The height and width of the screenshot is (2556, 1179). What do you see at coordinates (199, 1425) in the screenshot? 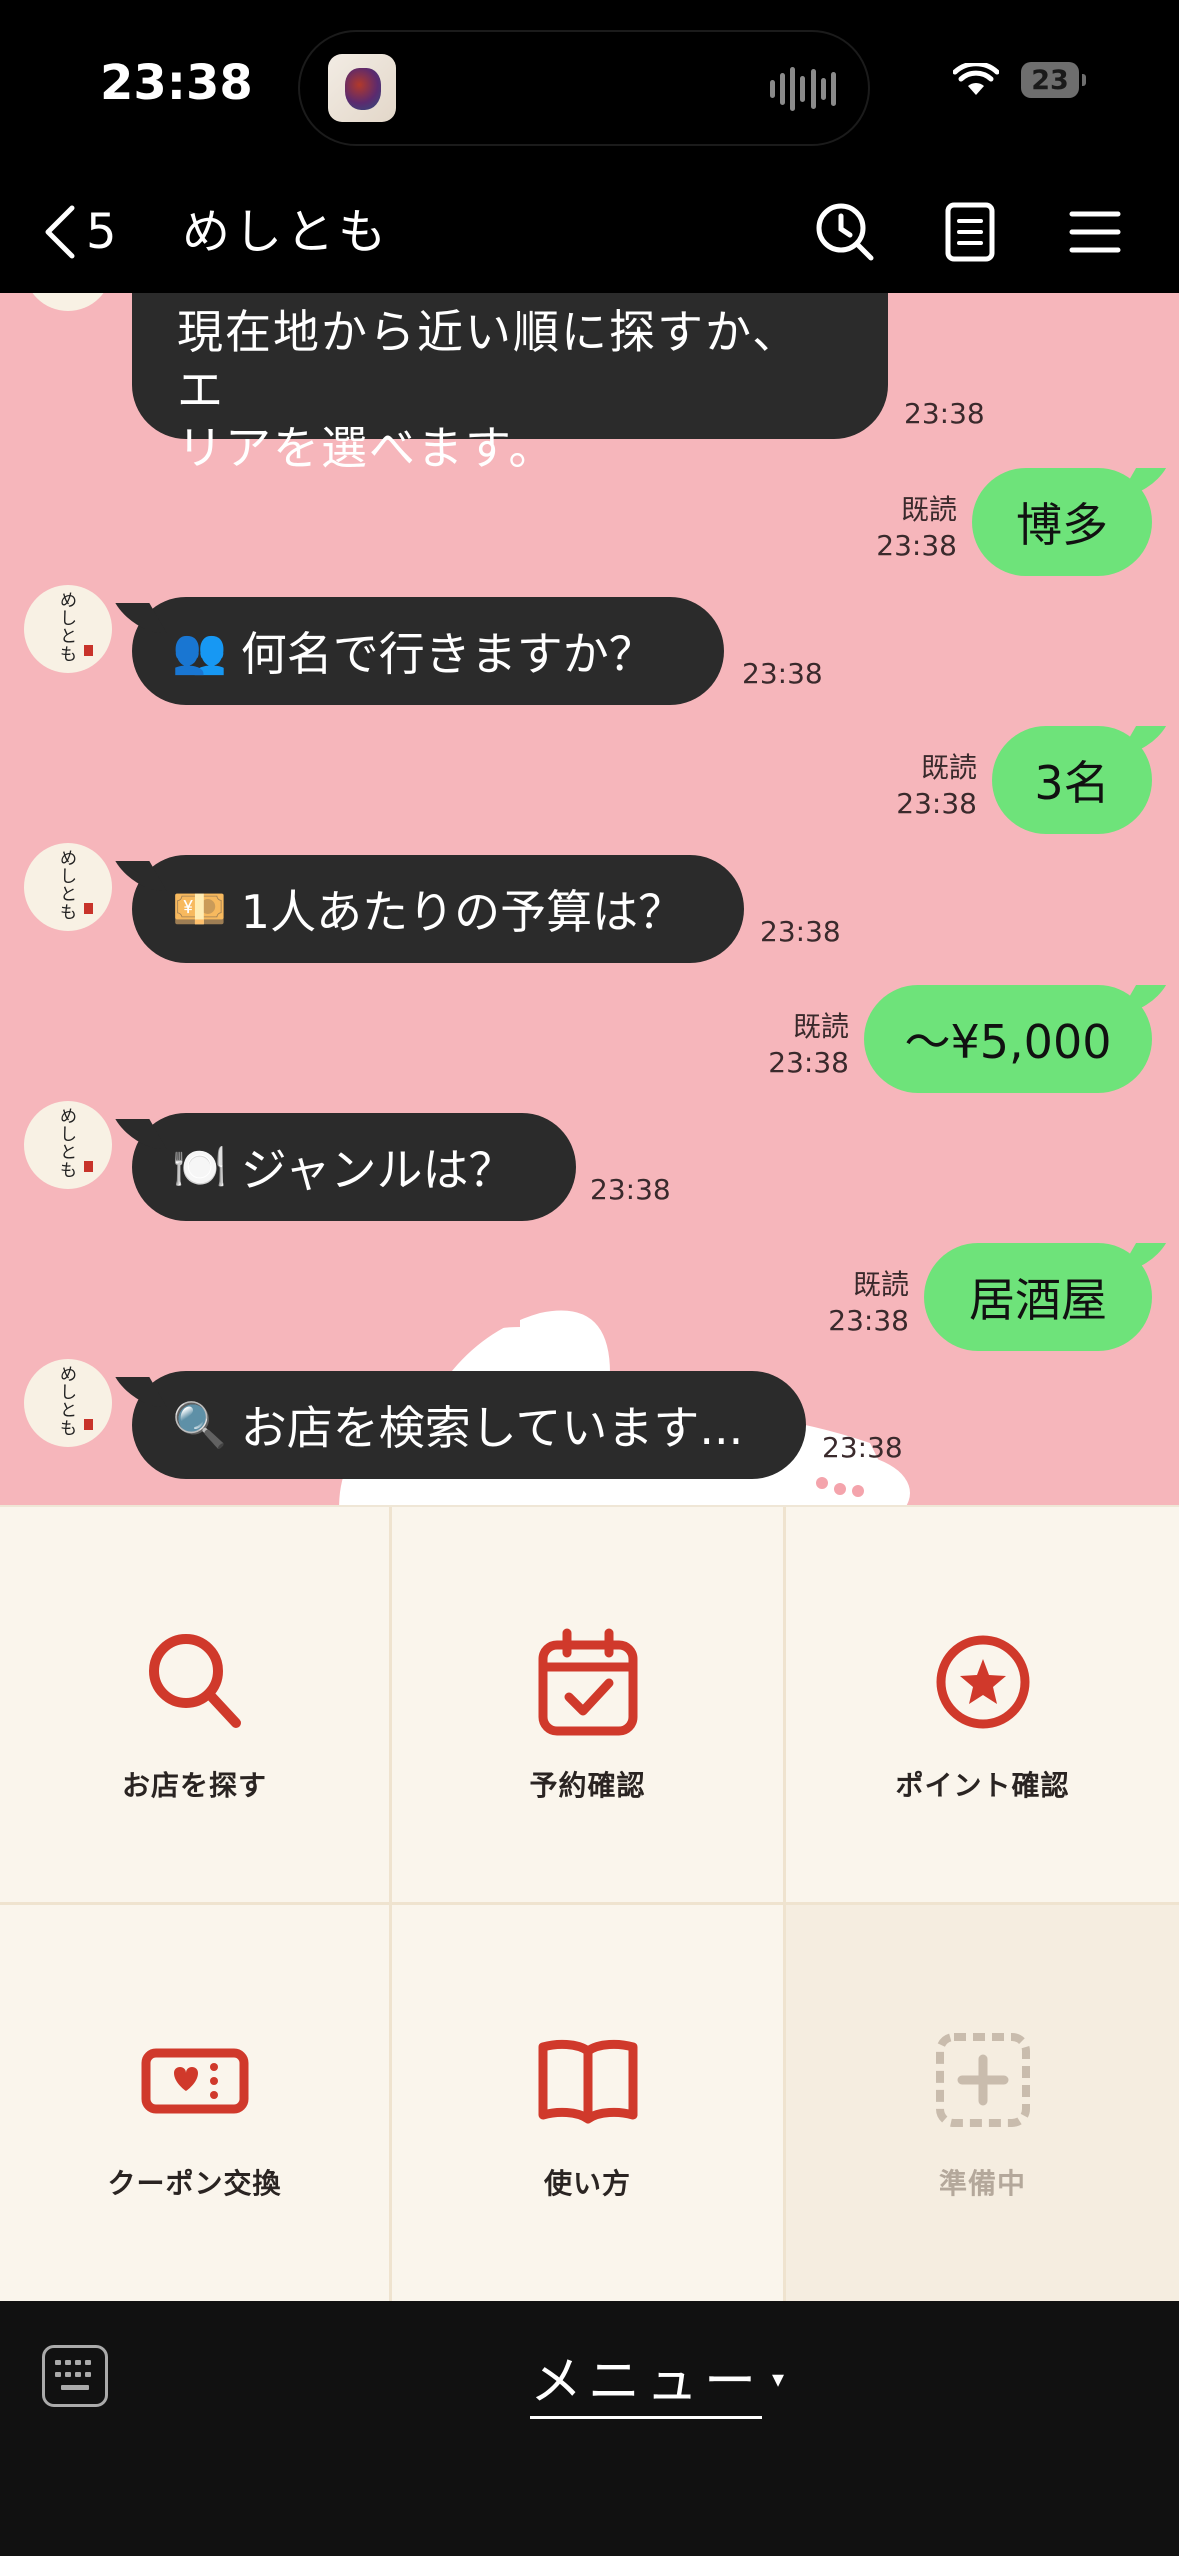
I see `magnifier-icon: 🔍` at bounding box center [199, 1425].